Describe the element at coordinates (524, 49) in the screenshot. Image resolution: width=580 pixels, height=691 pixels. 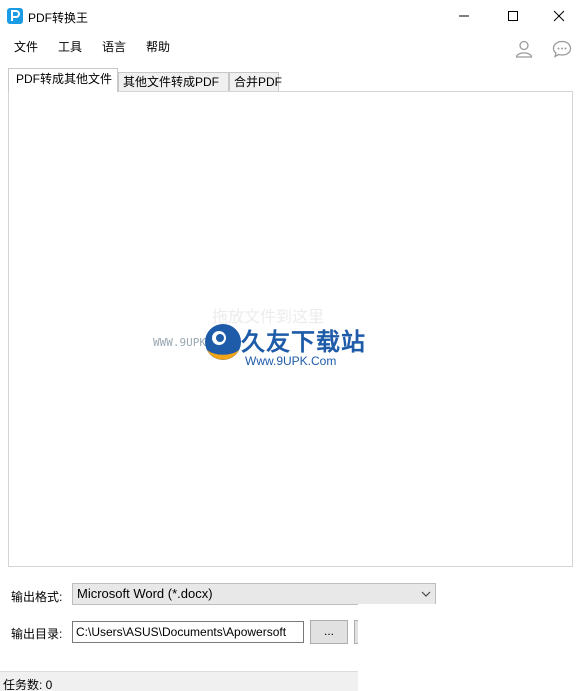
I see `user-icon` at that location.